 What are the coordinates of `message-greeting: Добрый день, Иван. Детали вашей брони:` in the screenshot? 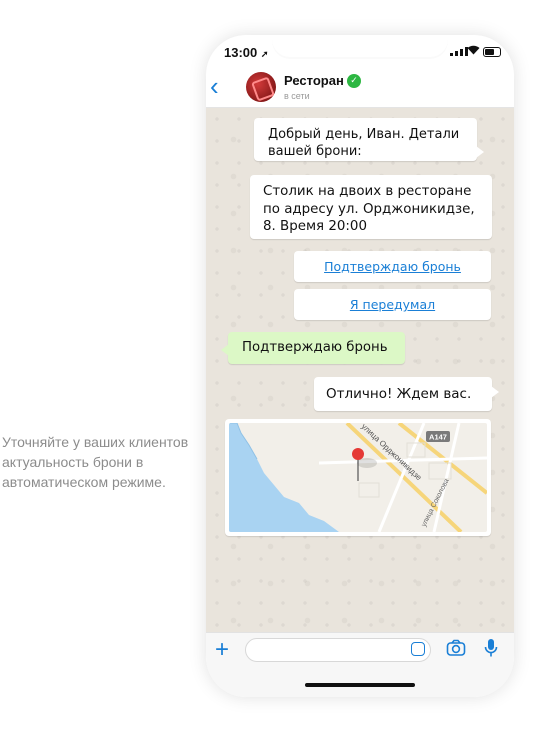 It's located at (369, 139).